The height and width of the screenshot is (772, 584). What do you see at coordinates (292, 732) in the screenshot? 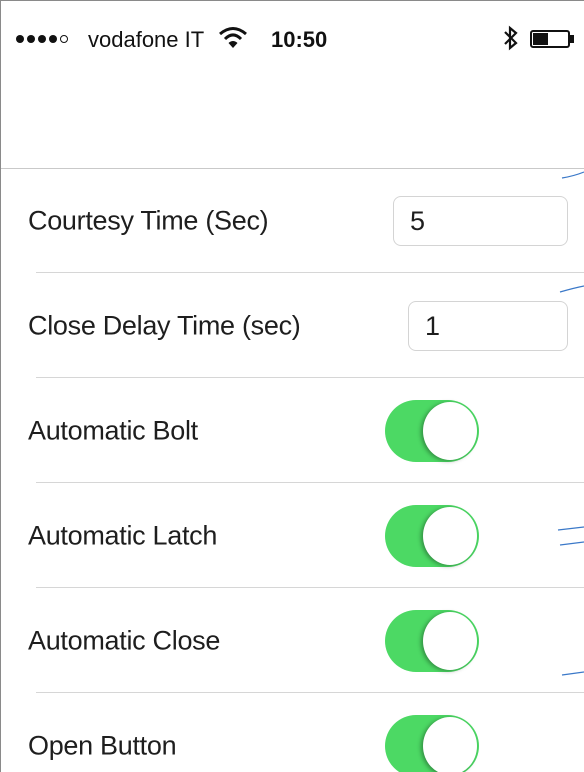
I see `open-button-row: Open Button` at bounding box center [292, 732].